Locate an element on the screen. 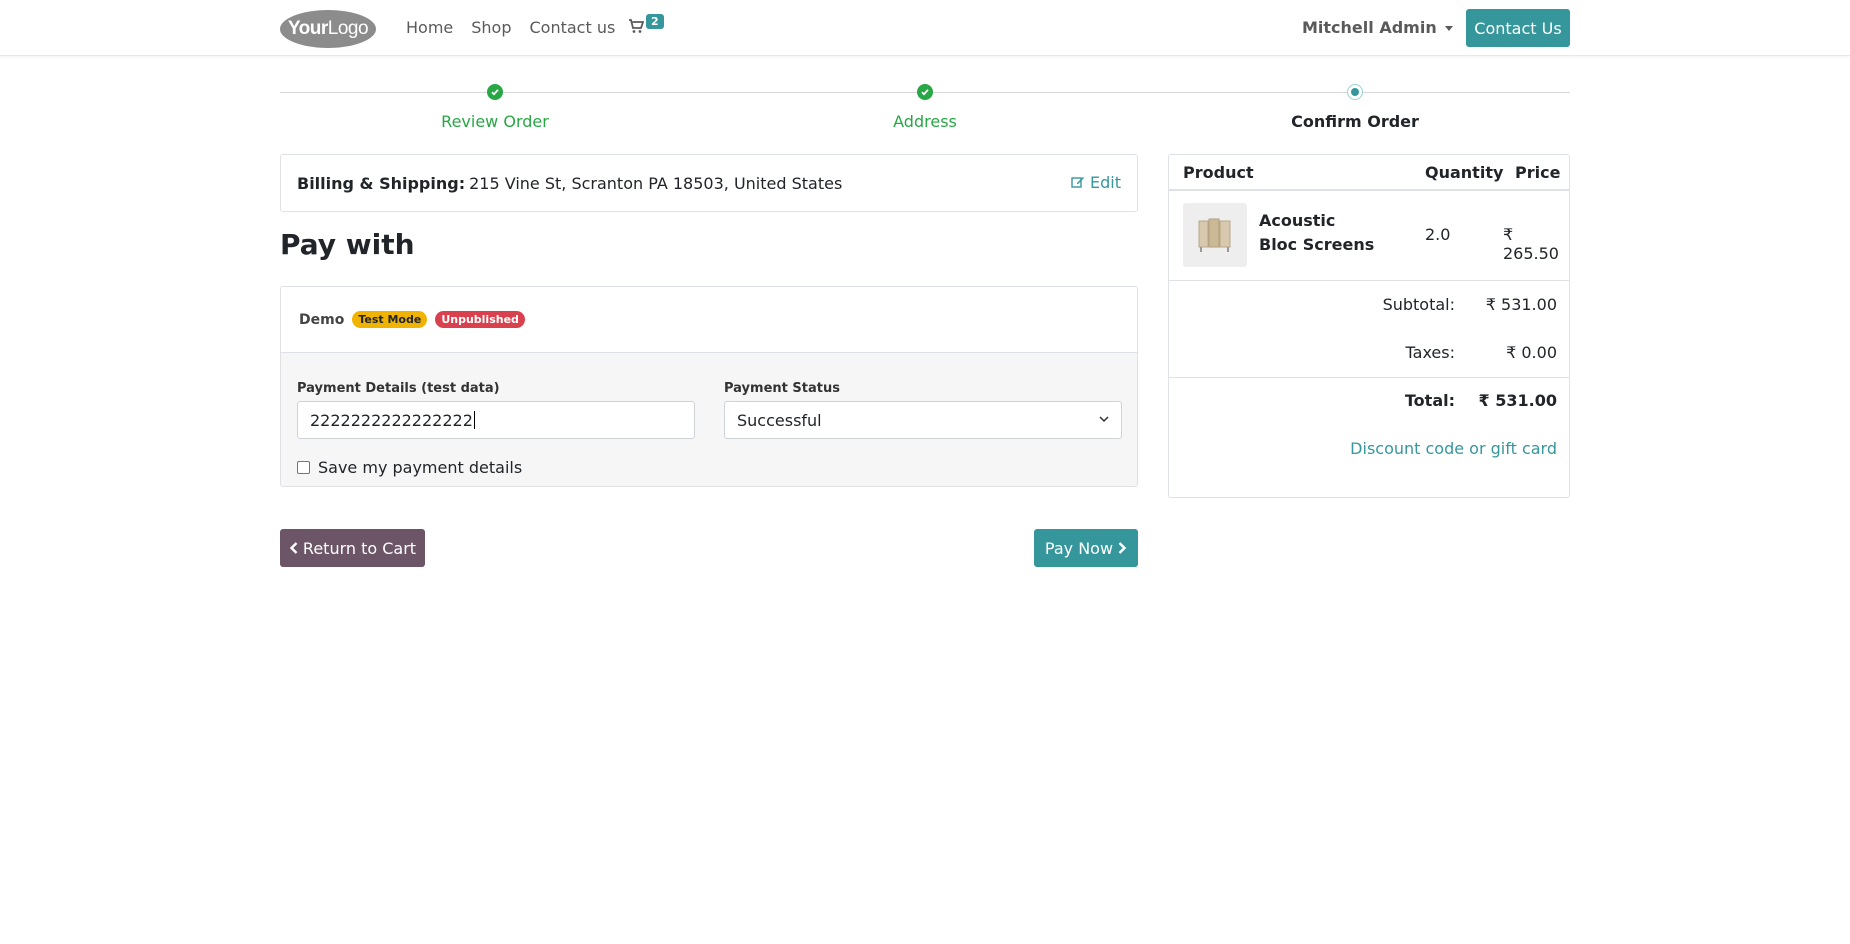 This screenshot has height=944, width=1850. cart-count-badge: 2 is located at coordinates (655, 21).